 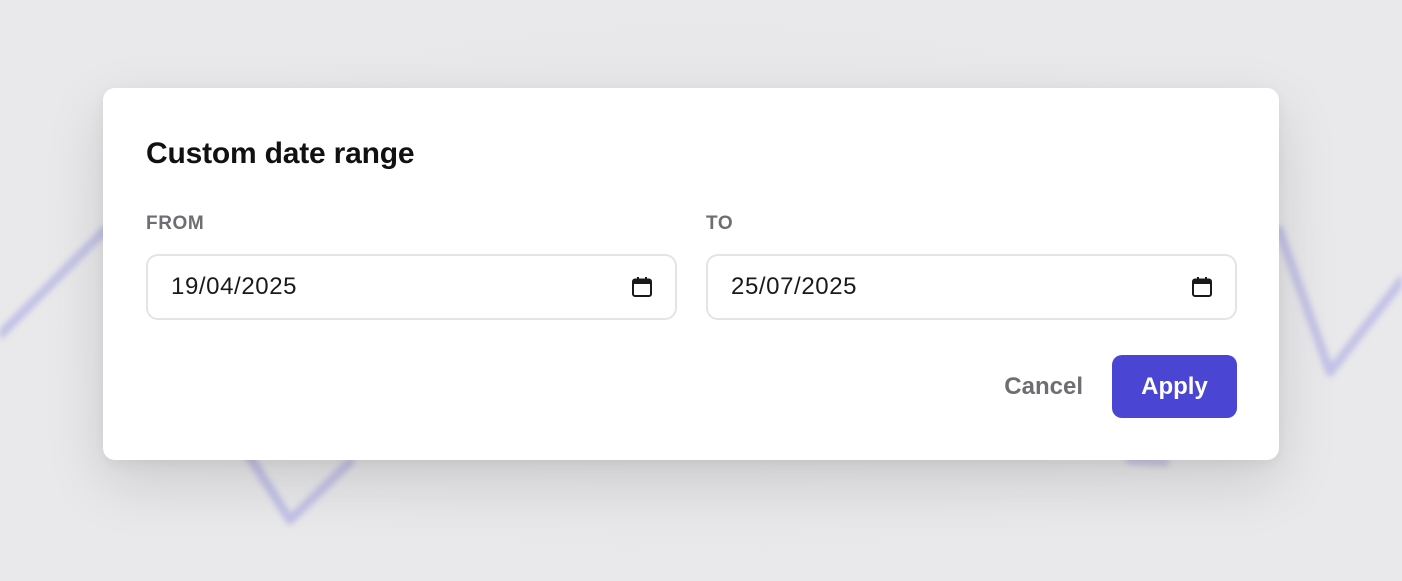 I want to click on to-date-value: 25/07/2025, so click(x=794, y=286).